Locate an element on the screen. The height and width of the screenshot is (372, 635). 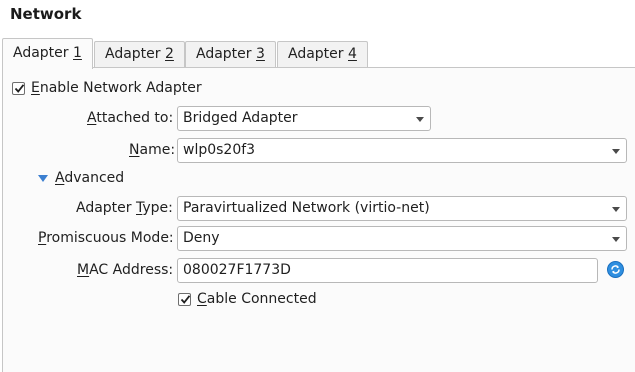
promiscuous-mode-label: Promiscuous Mode: is located at coordinates (106, 238).